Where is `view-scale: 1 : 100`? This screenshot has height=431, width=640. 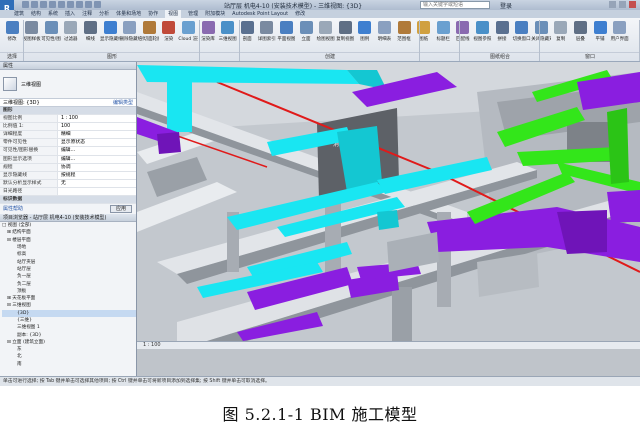 view-scale: 1 : 100 is located at coordinates (152, 345).